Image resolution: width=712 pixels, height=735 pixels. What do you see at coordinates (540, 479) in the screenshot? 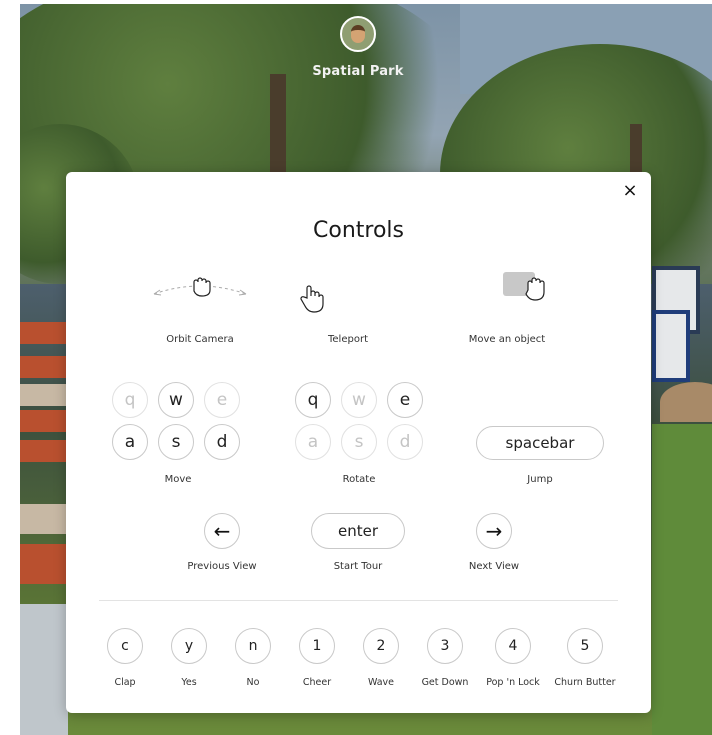
I see `jump-label: Jump` at bounding box center [540, 479].